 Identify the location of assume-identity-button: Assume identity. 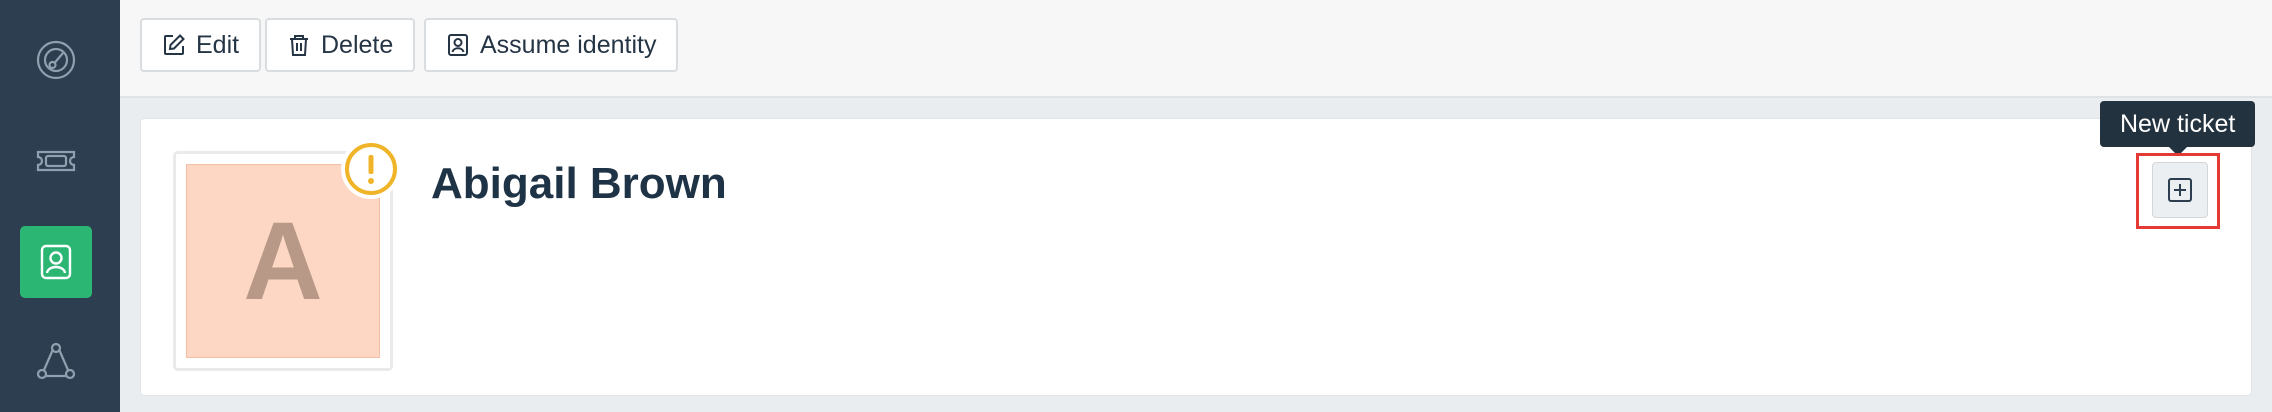
(551, 45).